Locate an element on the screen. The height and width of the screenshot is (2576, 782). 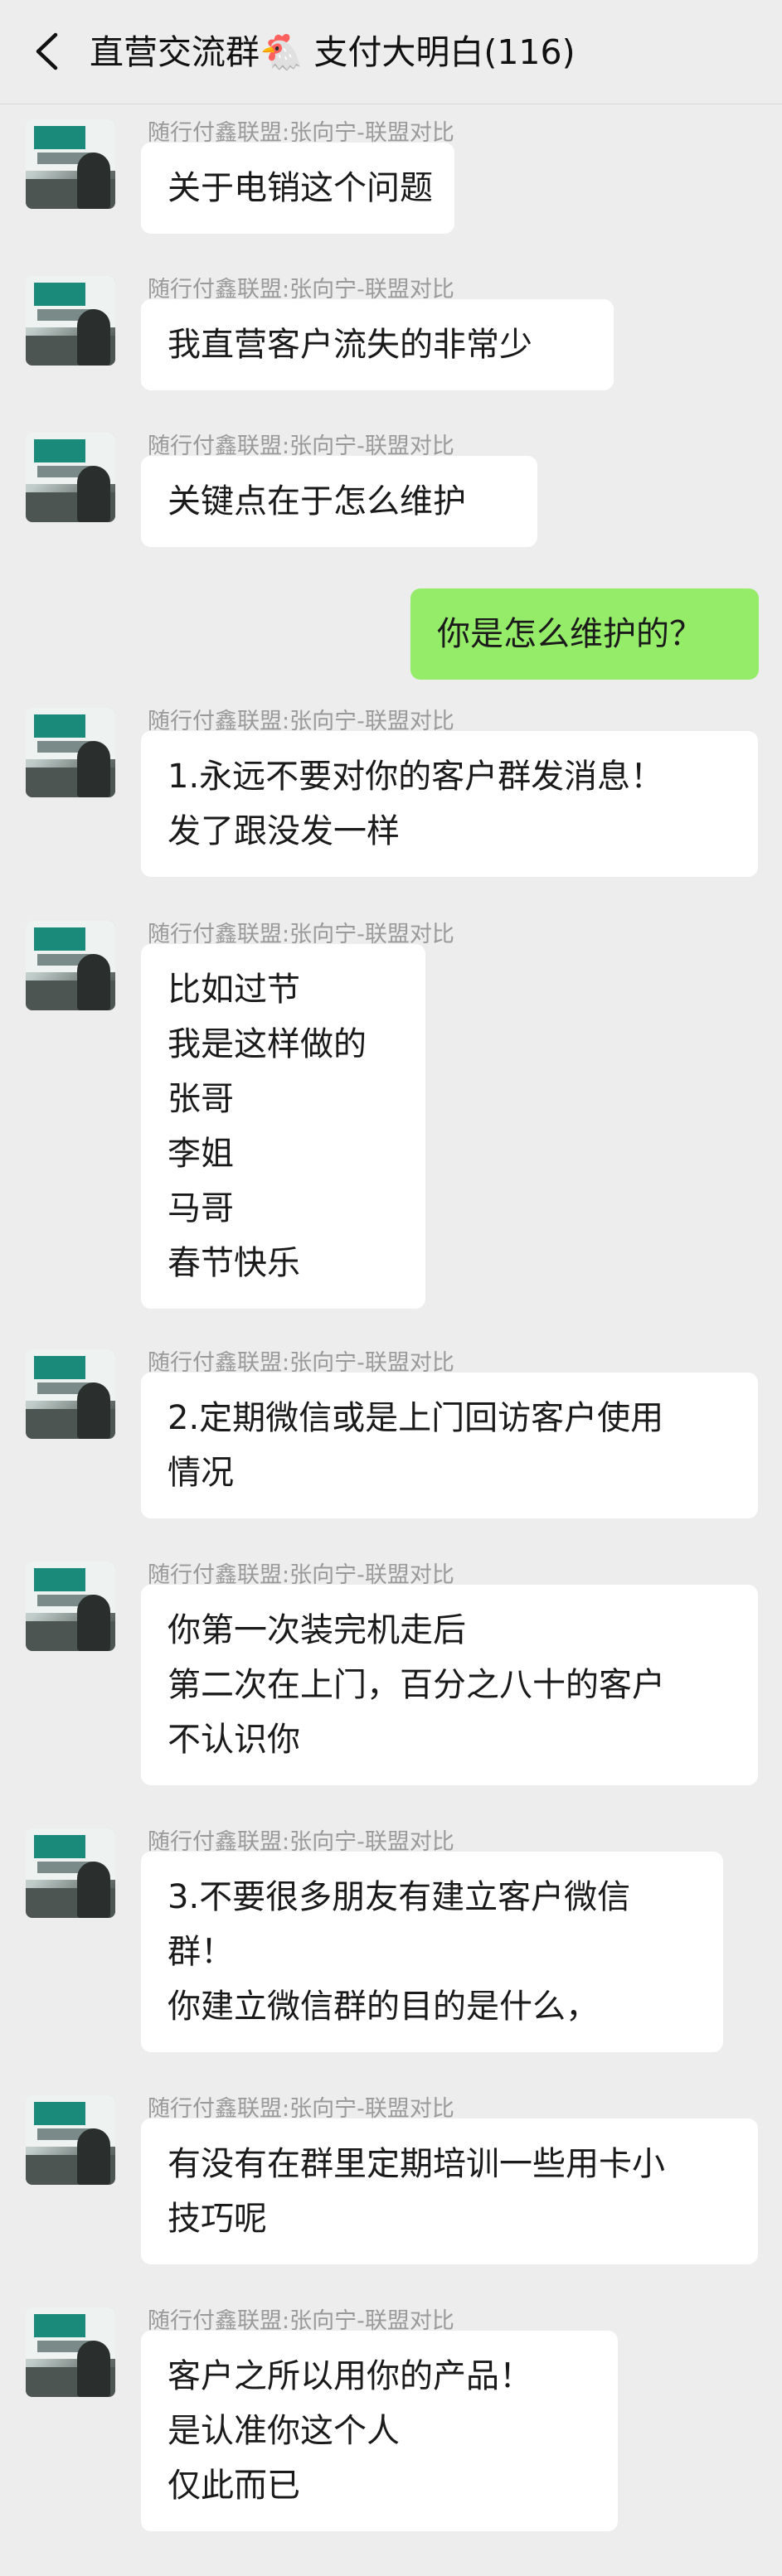
message-text-line: 不认识你 is located at coordinates (234, 1740).